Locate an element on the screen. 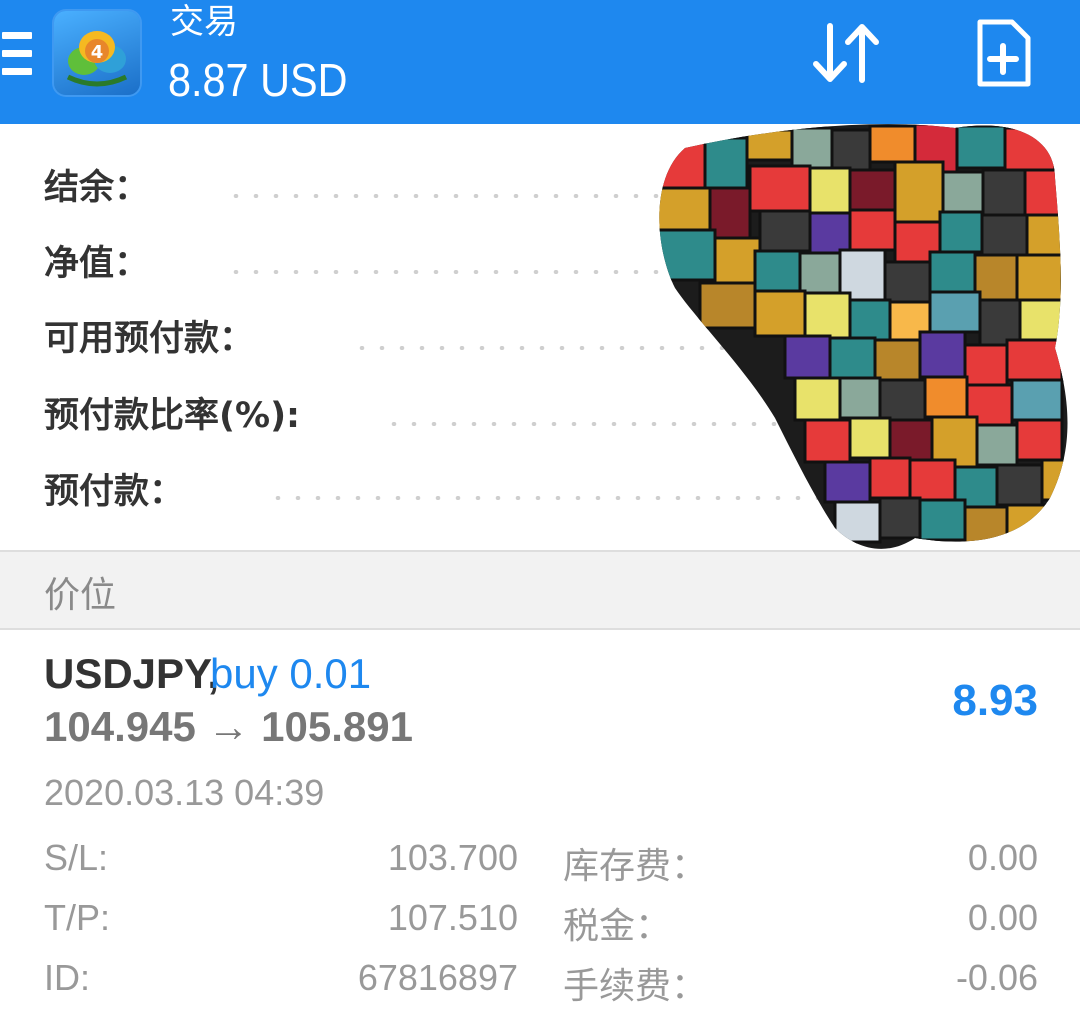 The image size is (1080, 1012). account-balance-header: 8.87 USD is located at coordinates (258, 80).